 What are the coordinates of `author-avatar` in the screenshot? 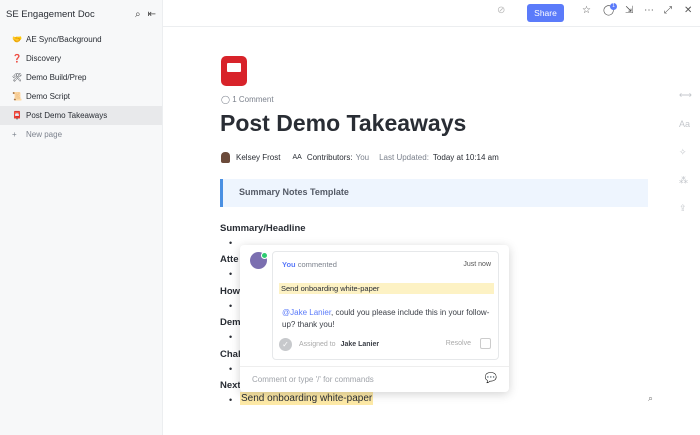 It's located at (225, 157).